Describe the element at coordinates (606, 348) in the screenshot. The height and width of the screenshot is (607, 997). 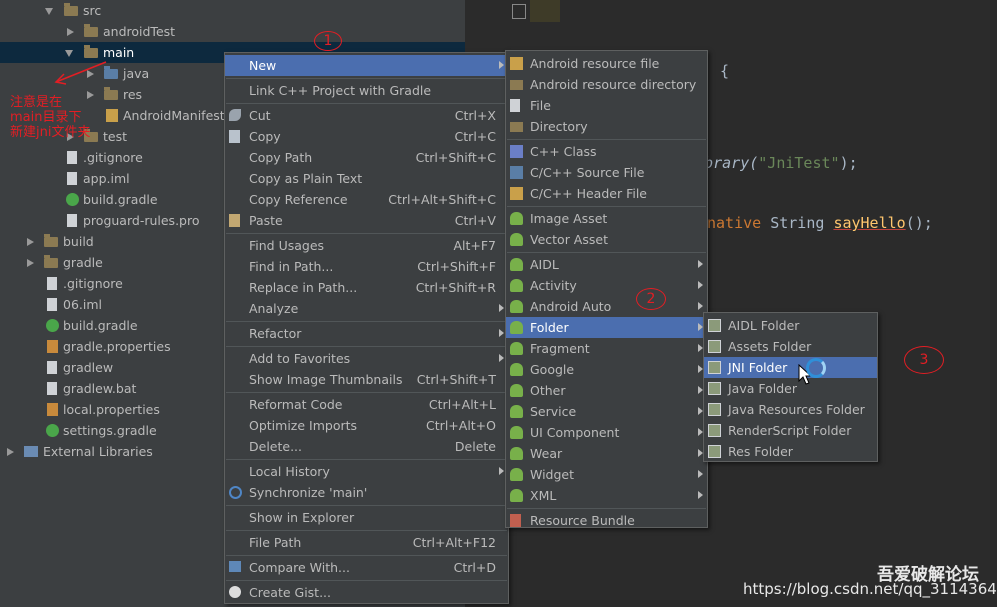
I see `new_menu-item: Fragment` at that location.